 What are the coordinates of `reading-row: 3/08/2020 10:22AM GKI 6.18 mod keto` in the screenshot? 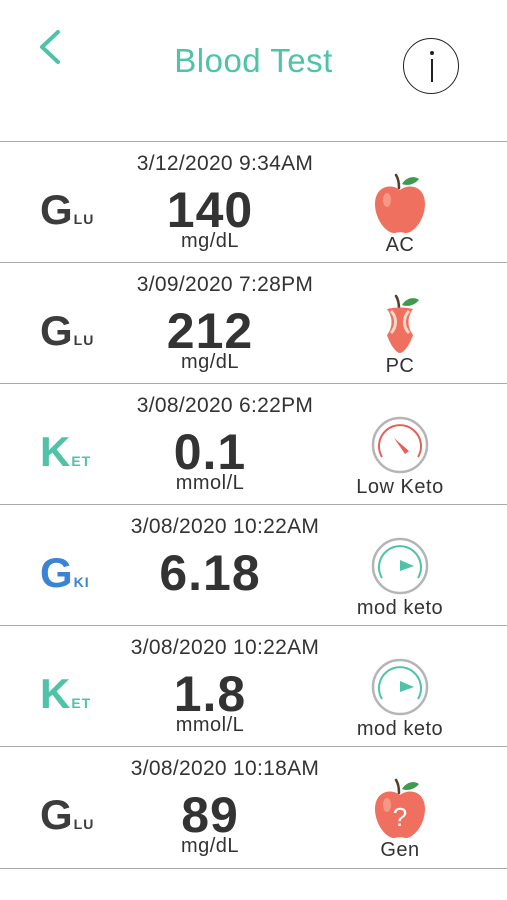 It's located at (253, 564).